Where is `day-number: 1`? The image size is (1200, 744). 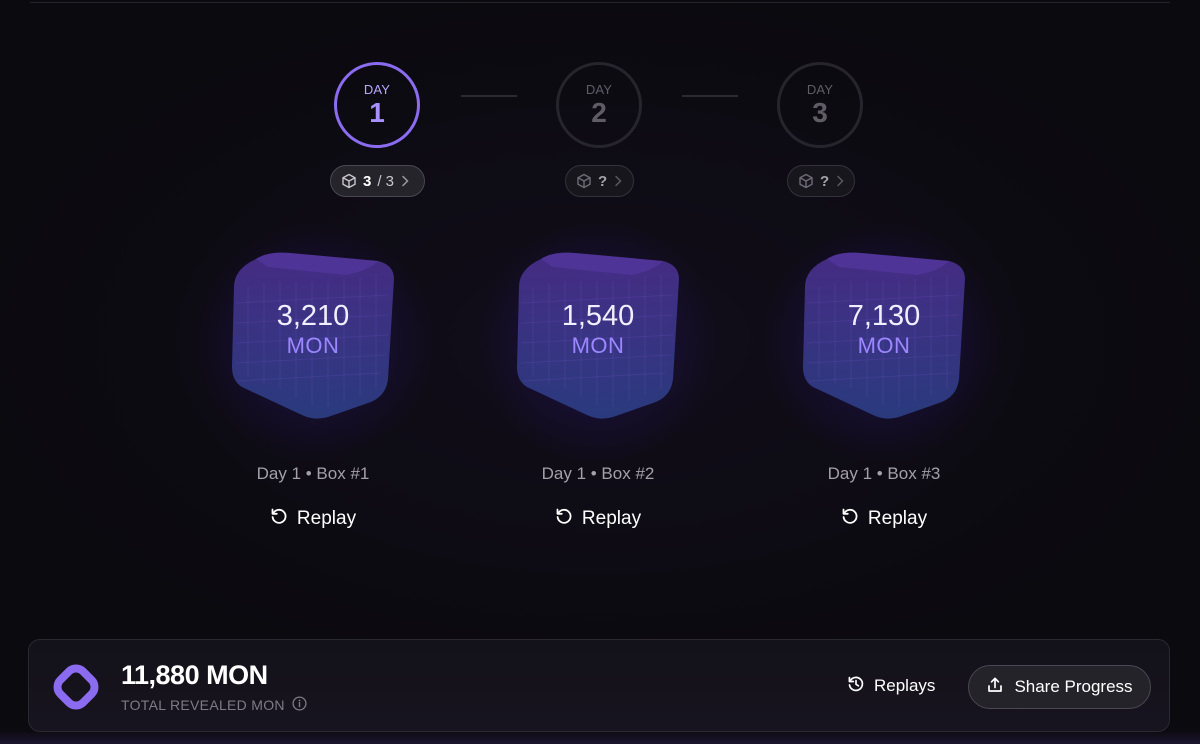 day-number: 1 is located at coordinates (377, 112).